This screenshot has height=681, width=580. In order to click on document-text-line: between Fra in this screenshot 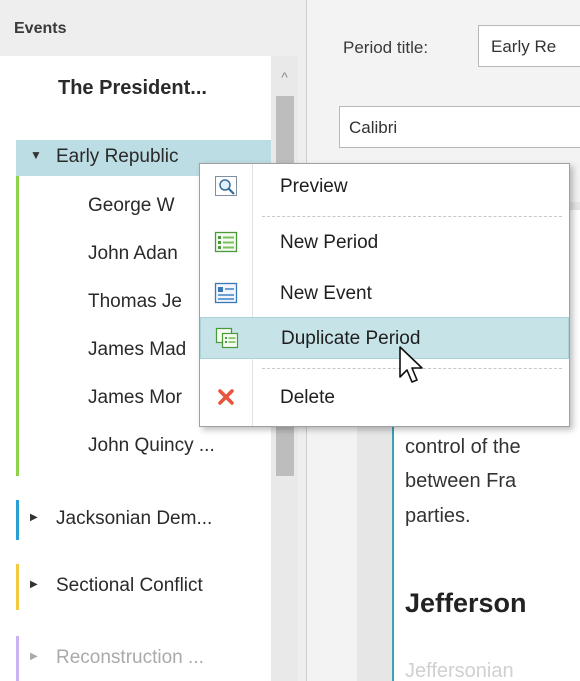, I will do `click(461, 481)`.